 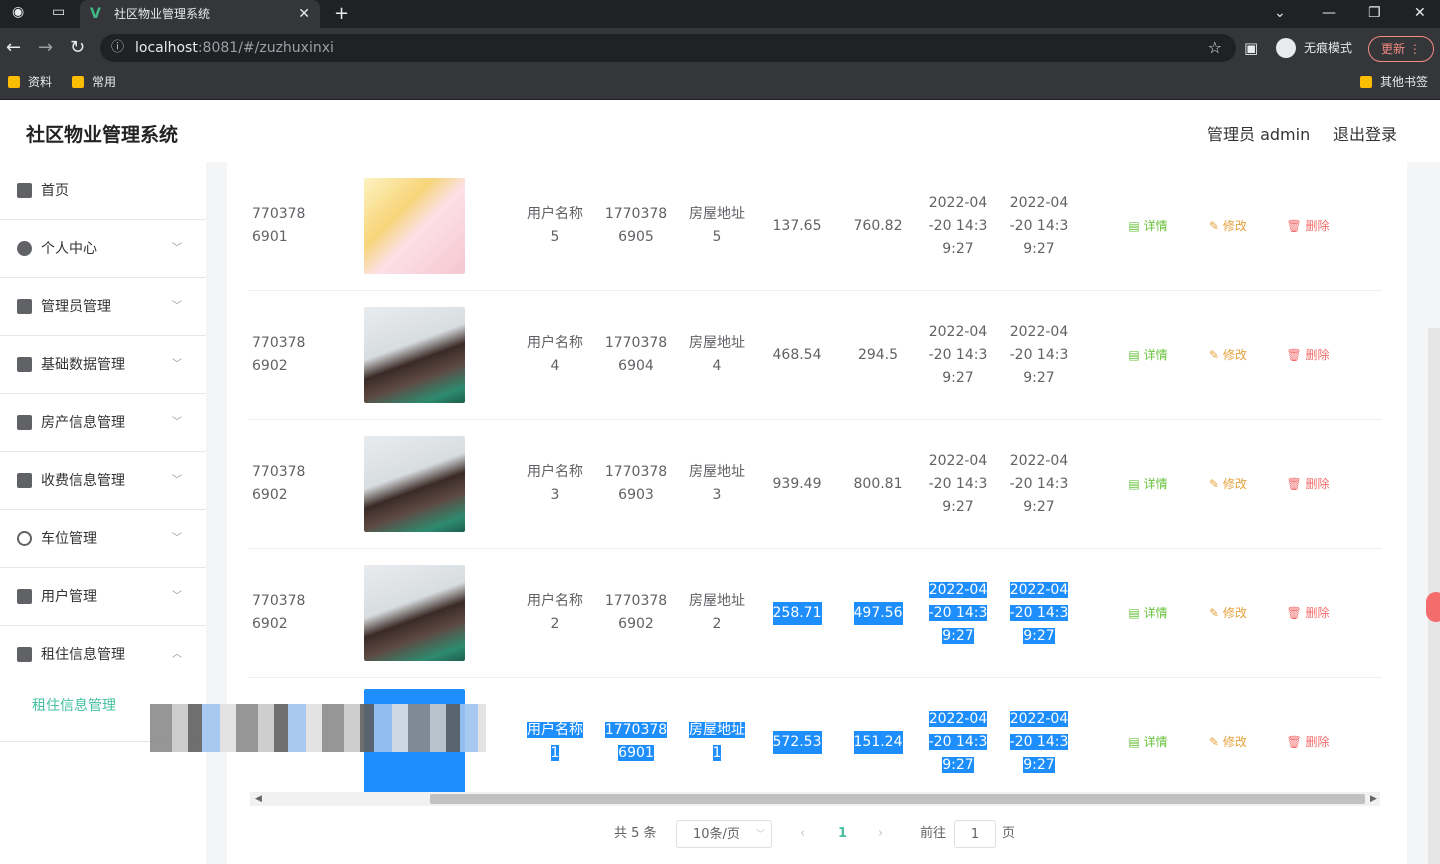 What do you see at coordinates (341, 14) in the screenshot?
I see `new-tab-button: +` at bounding box center [341, 14].